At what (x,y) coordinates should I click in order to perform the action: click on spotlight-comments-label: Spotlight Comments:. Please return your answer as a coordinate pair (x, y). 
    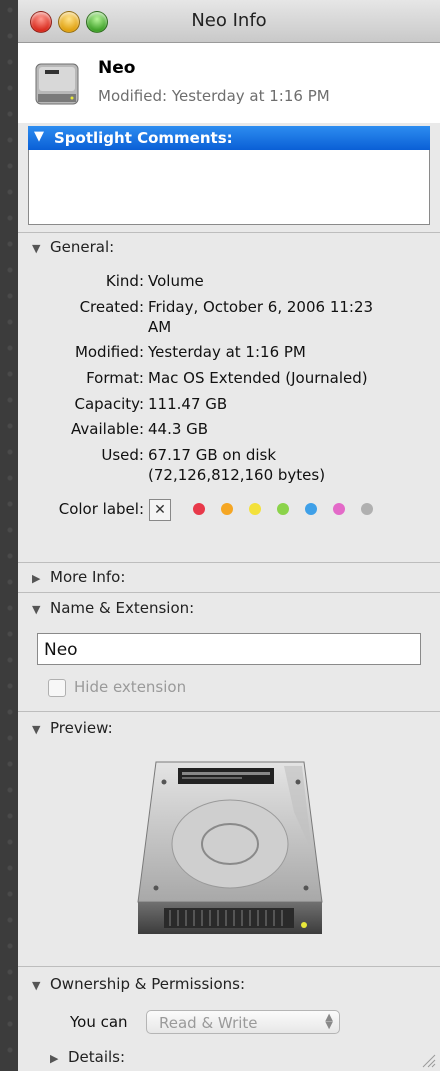
    Looking at the image, I should click on (143, 138).